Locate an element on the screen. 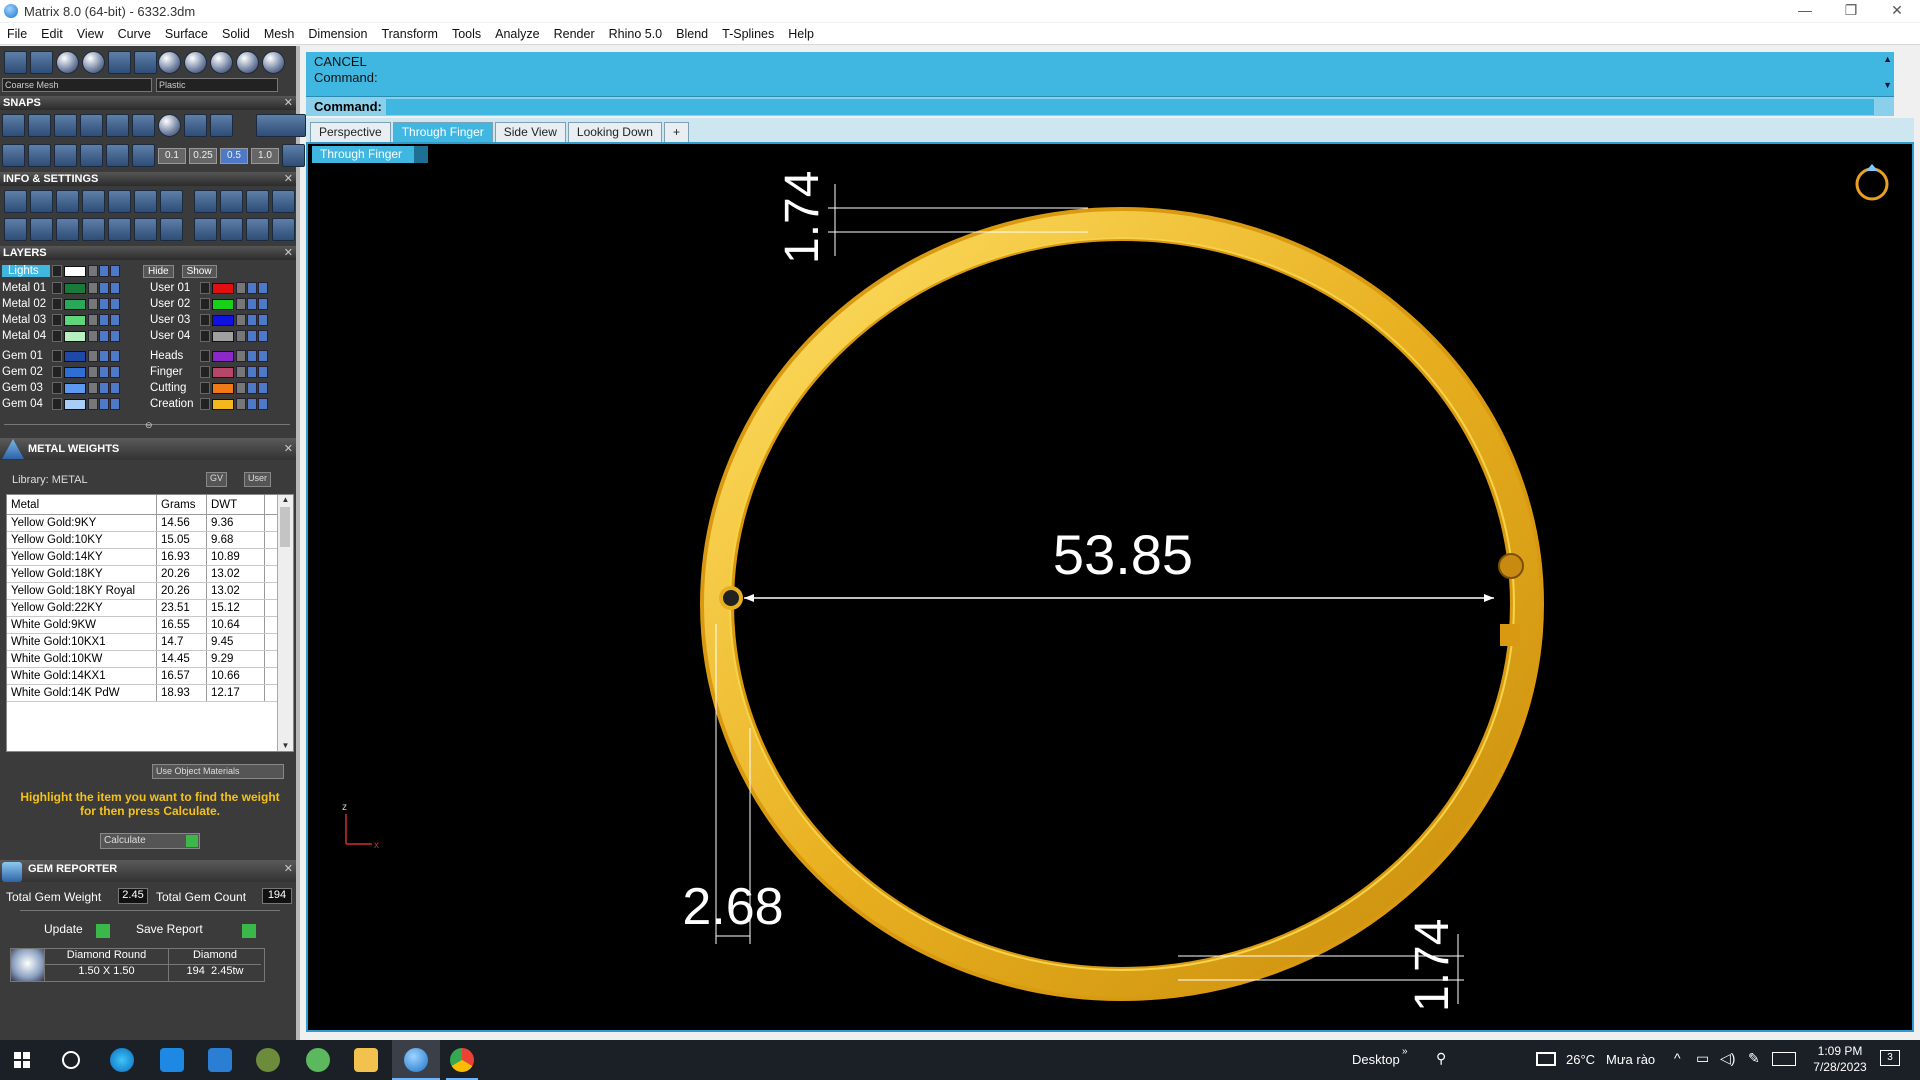 This screenshot has width=1920, height=1080. layers_right-layer-row: Cutting is located at coordinates (209, 388).